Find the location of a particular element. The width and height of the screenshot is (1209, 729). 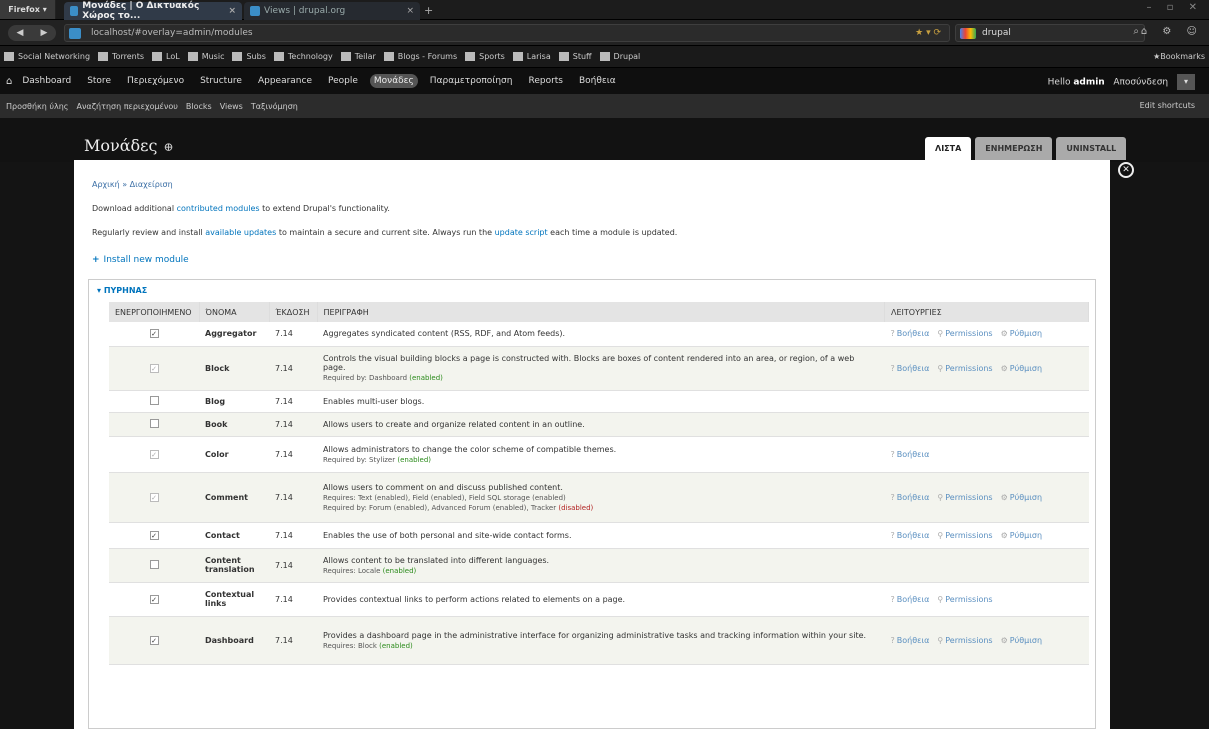

contributed-modules-link: contributed modules is located at coordinates (218, 208).